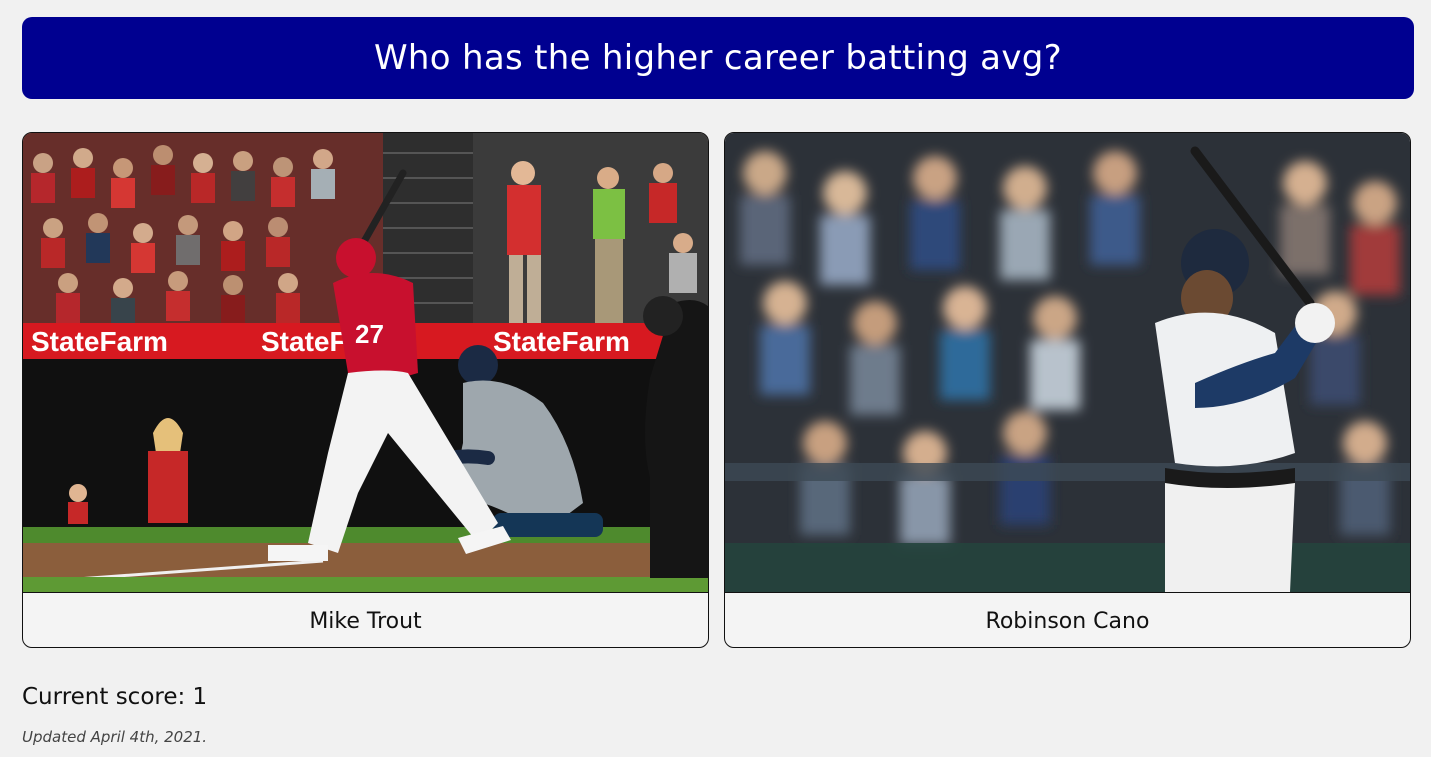 The width and height of the screenshot is (1431, 757). What do you see at coordinates (99, 341) in the screenshot?
I see `statefarm-banner-1: StateFarm` at bounding box center [99, 341].